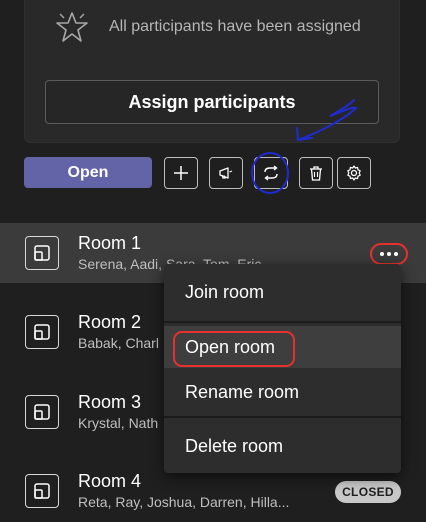 This screenshot has height=522, width=426. I want to click on settings-icon, so click(354, 173).